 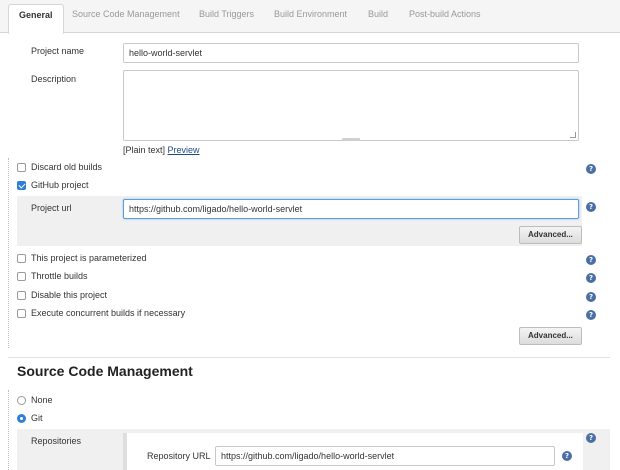 What do you see at coordinates (126, 14) in the screenshot?
I see `tab-source-code-management: Source Code Management` at bounding box center [126, 14].